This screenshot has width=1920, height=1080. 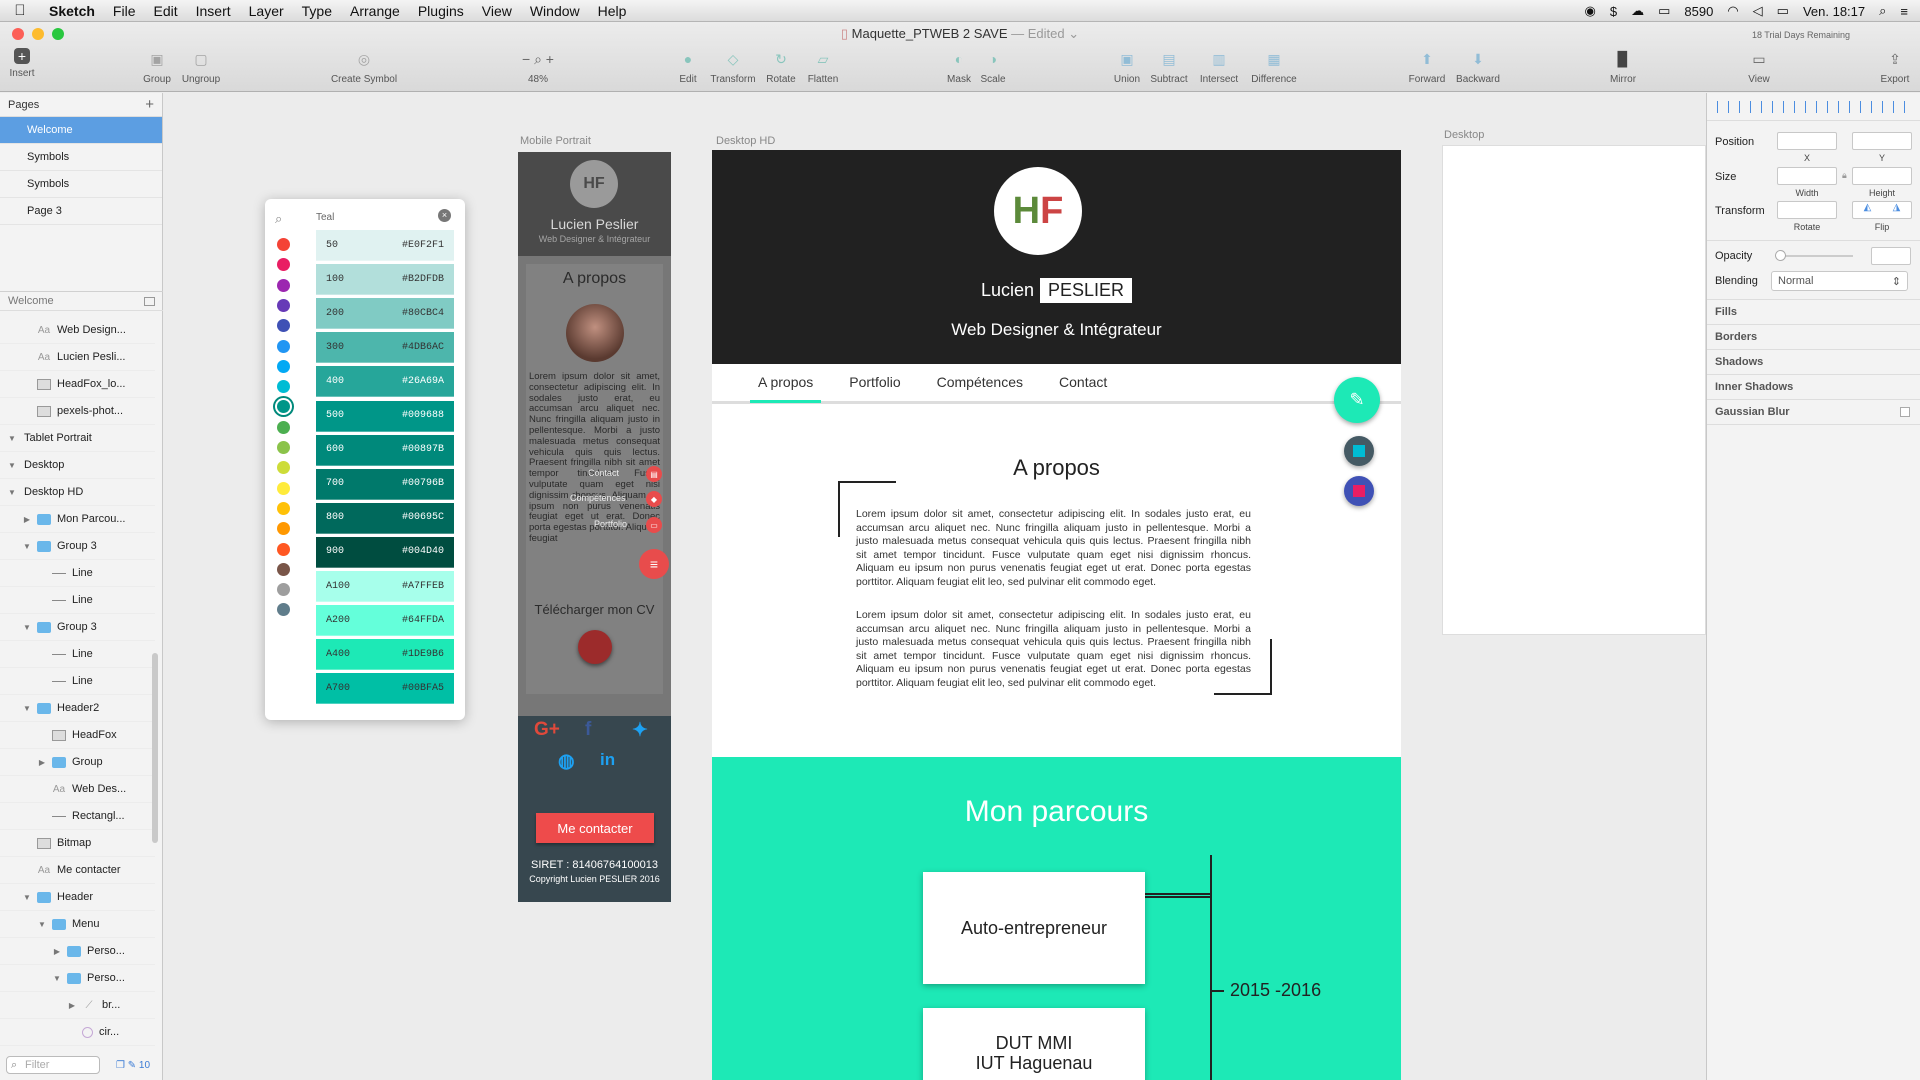 What do you see at coordinates (124, 11) in the screenshot?
I see `menu-file: File` at bounding box center [124, 11].